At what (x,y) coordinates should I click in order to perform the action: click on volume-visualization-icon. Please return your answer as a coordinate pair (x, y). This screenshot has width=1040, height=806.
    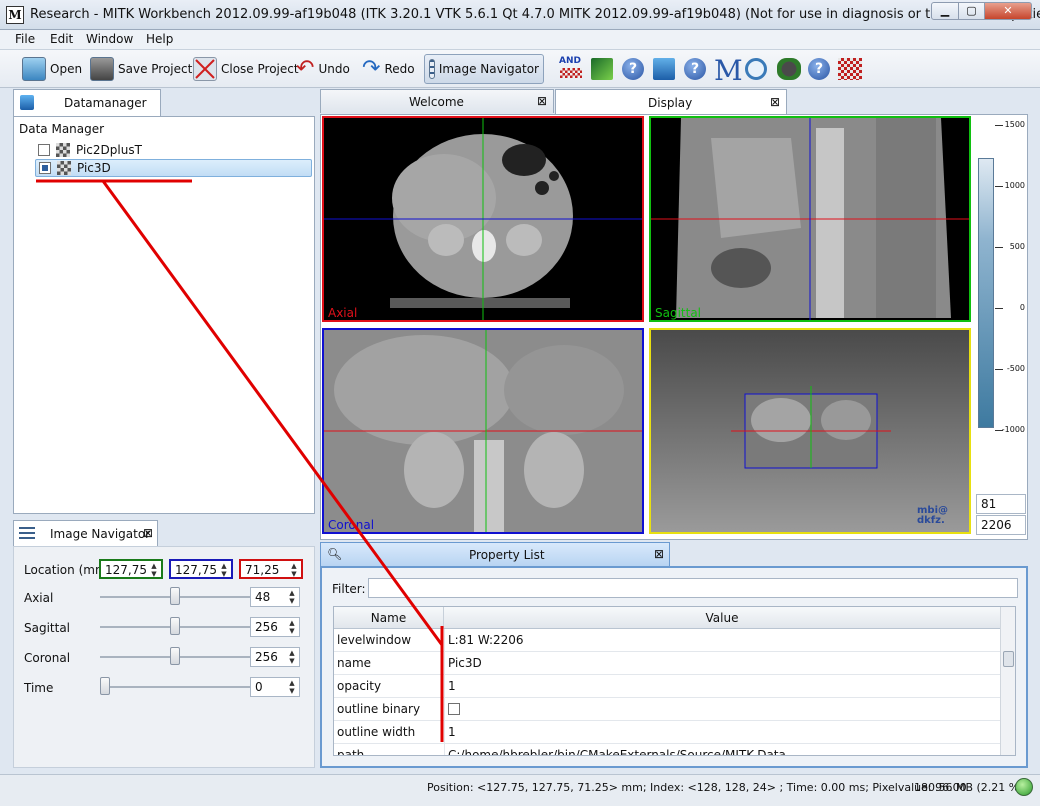
    Looking at the image, I should click on (664, 69).